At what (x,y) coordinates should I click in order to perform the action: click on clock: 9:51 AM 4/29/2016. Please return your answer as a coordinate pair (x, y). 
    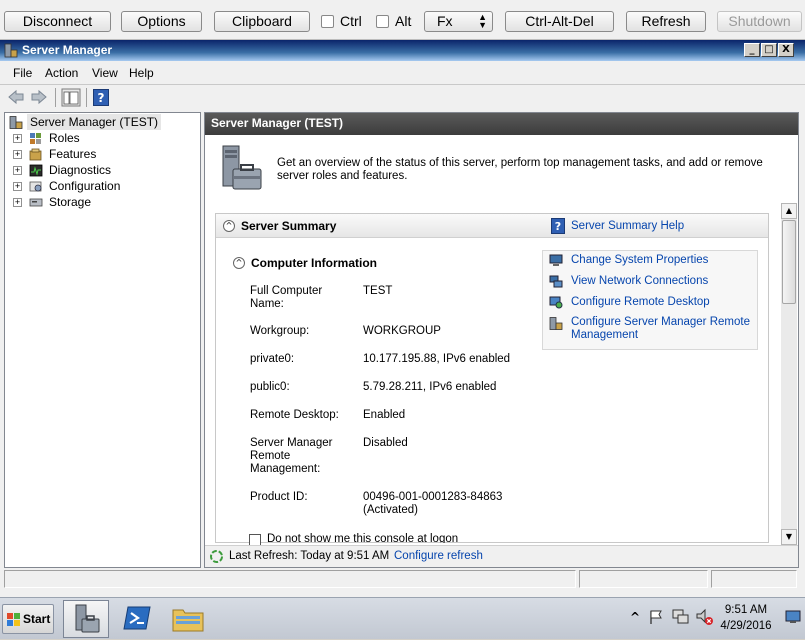
    Looking at the image, I should click on (746, 618).